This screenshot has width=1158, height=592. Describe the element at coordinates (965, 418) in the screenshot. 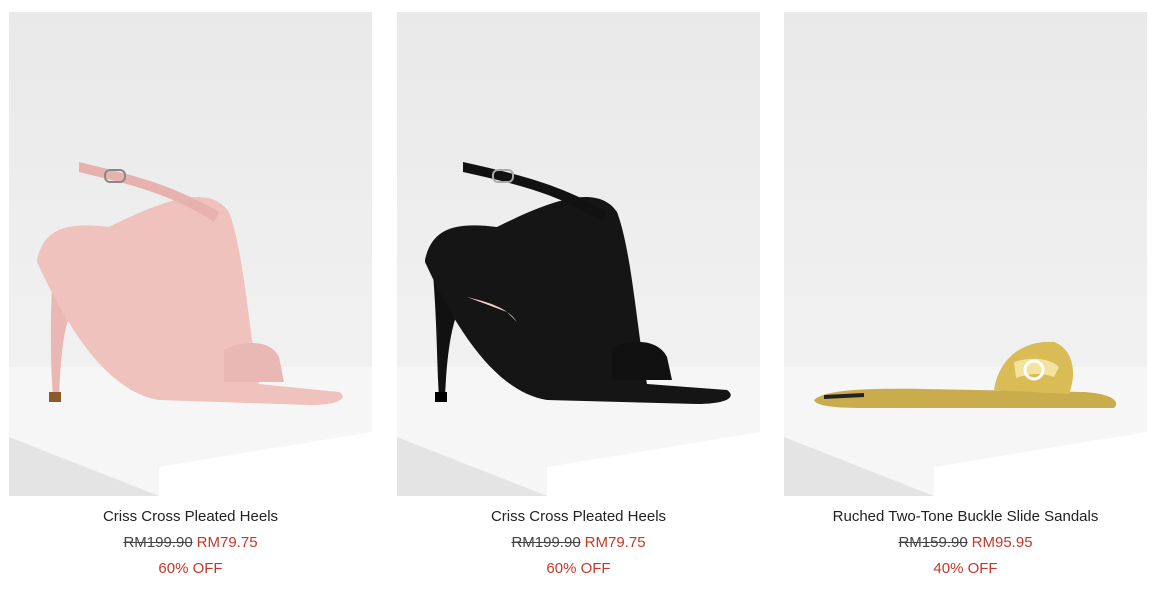

I see `product-photo-gold-slide` at that location.